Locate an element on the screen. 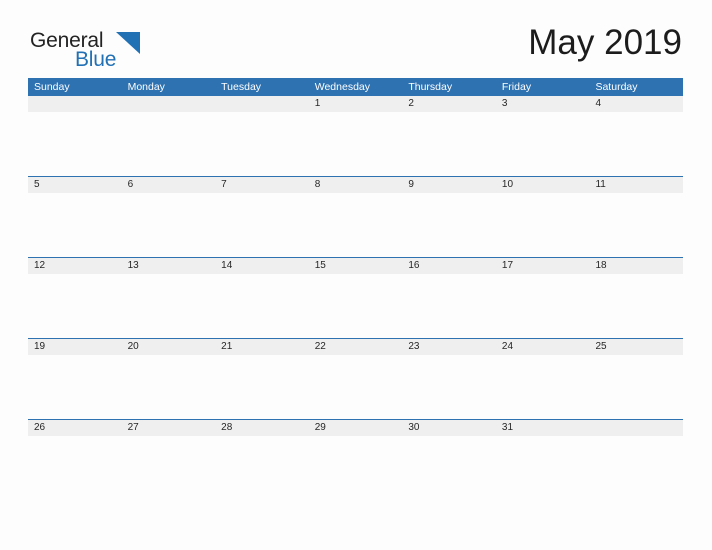  date-cell: 29 is located at coordinates (356, 428).